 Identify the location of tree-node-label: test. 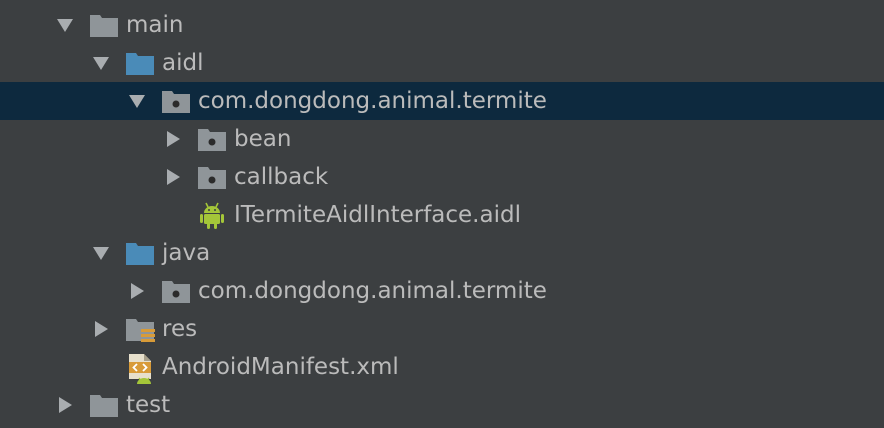
(148, 405).